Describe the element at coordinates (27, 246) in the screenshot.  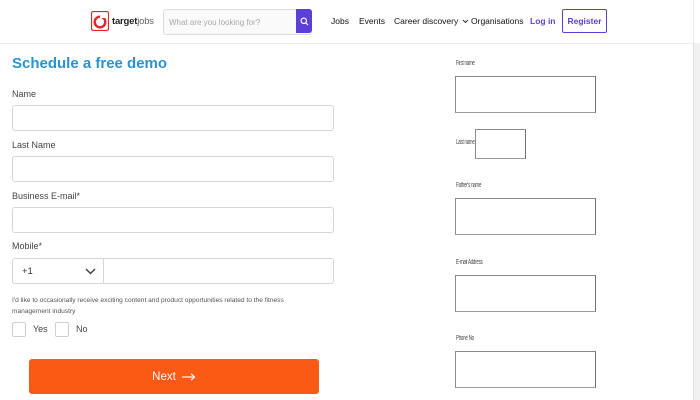
I see `mobile-label: Mobile*` at that location.